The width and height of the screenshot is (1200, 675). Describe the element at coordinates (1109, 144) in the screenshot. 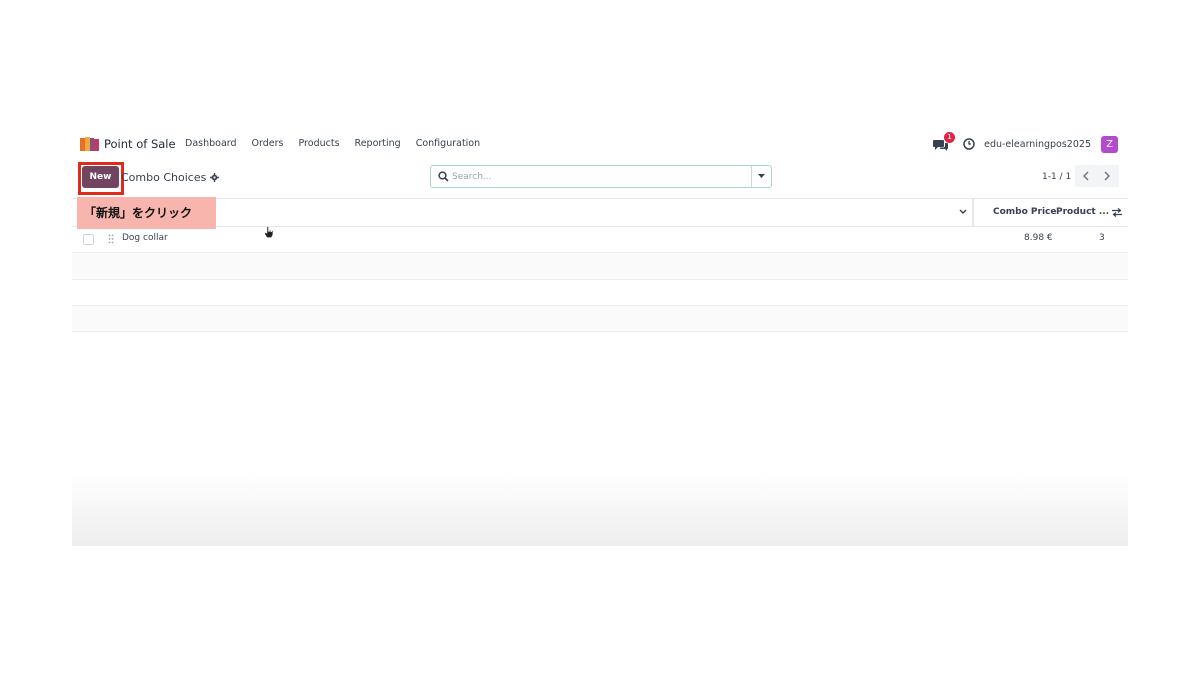

I see `user-avatar: Z` at that location.